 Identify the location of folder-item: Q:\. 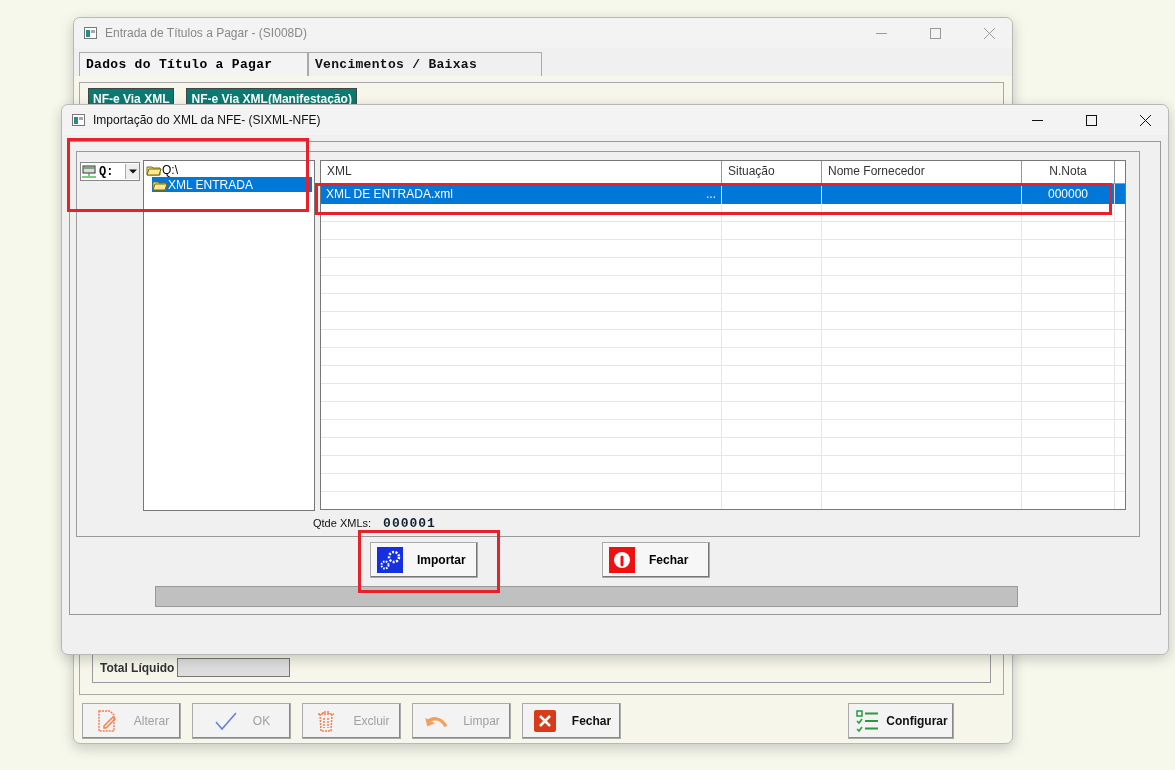
(162, 169).